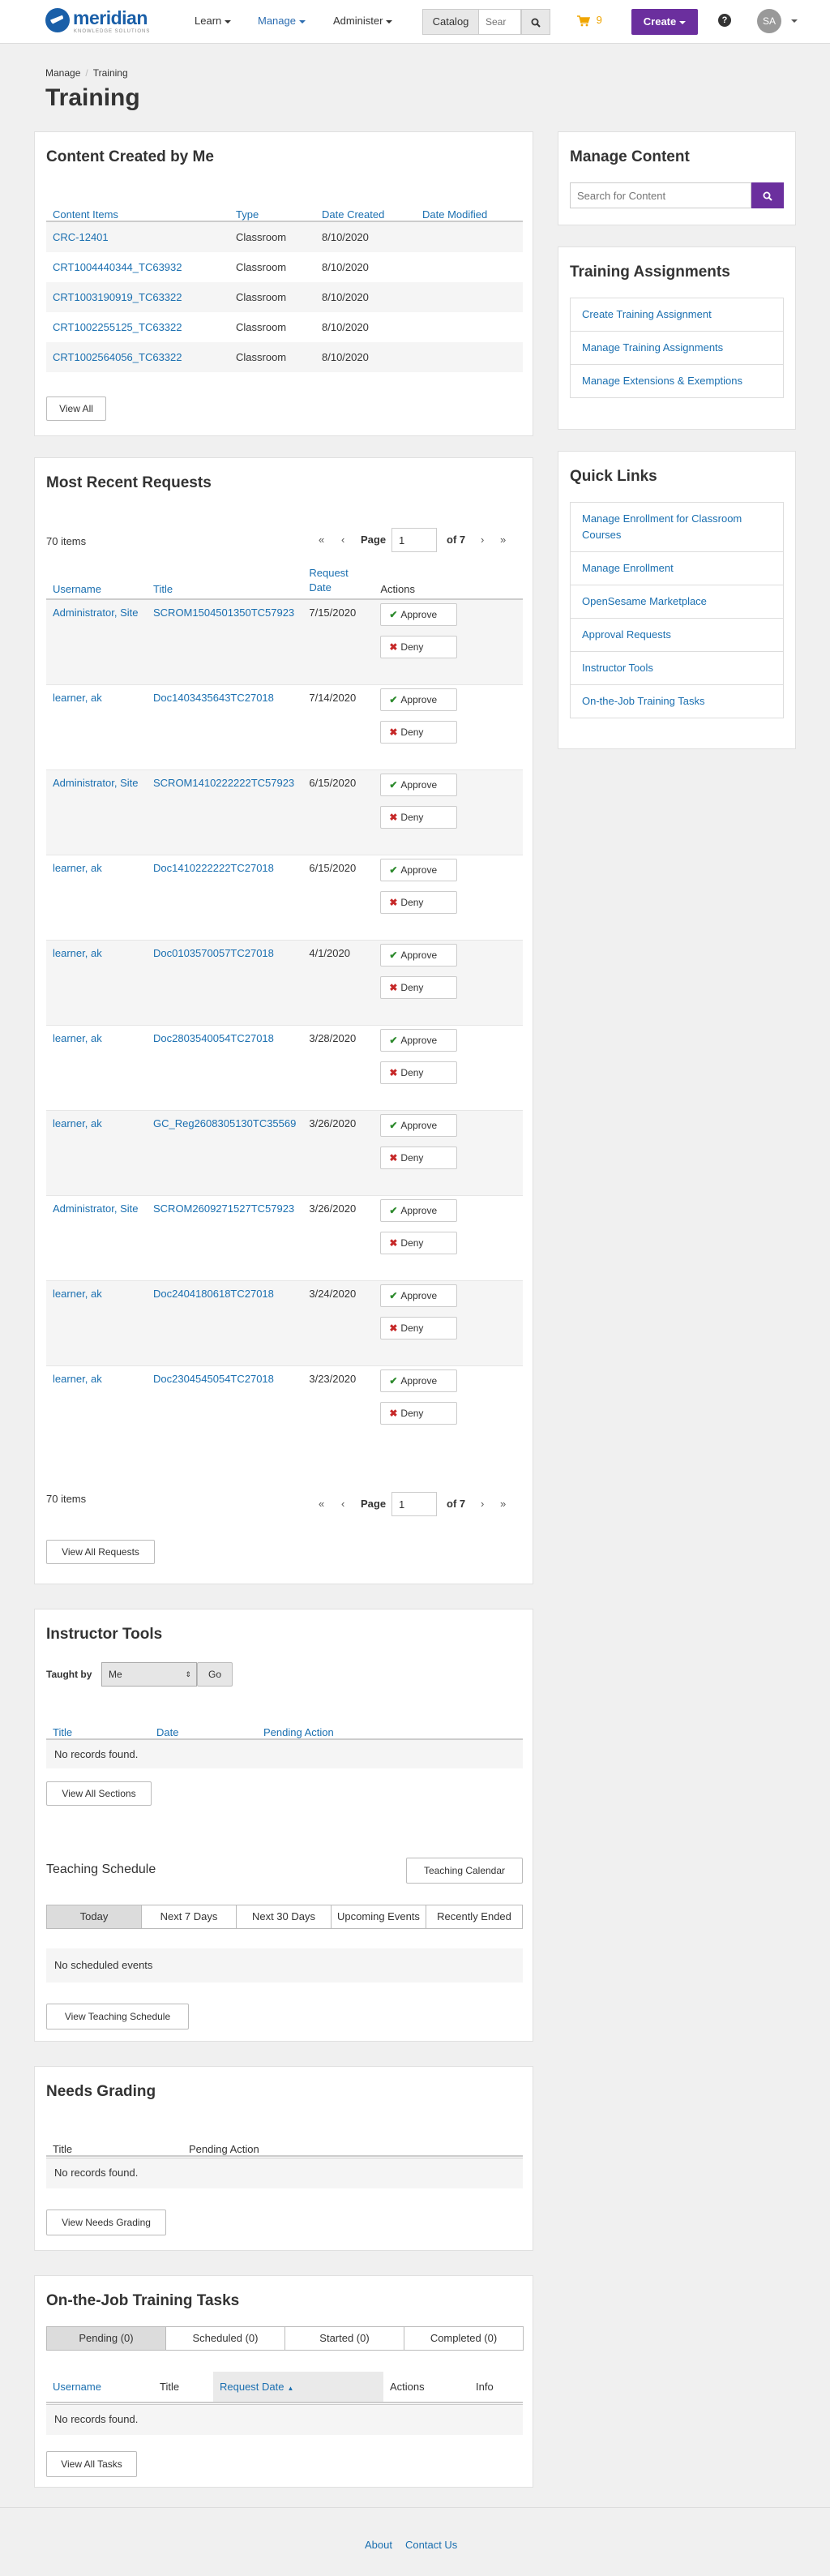 This screenshot has height=2576, width=830. I want to click on content-item-link: CRT1003190919_TC63322, so click(118, 297).